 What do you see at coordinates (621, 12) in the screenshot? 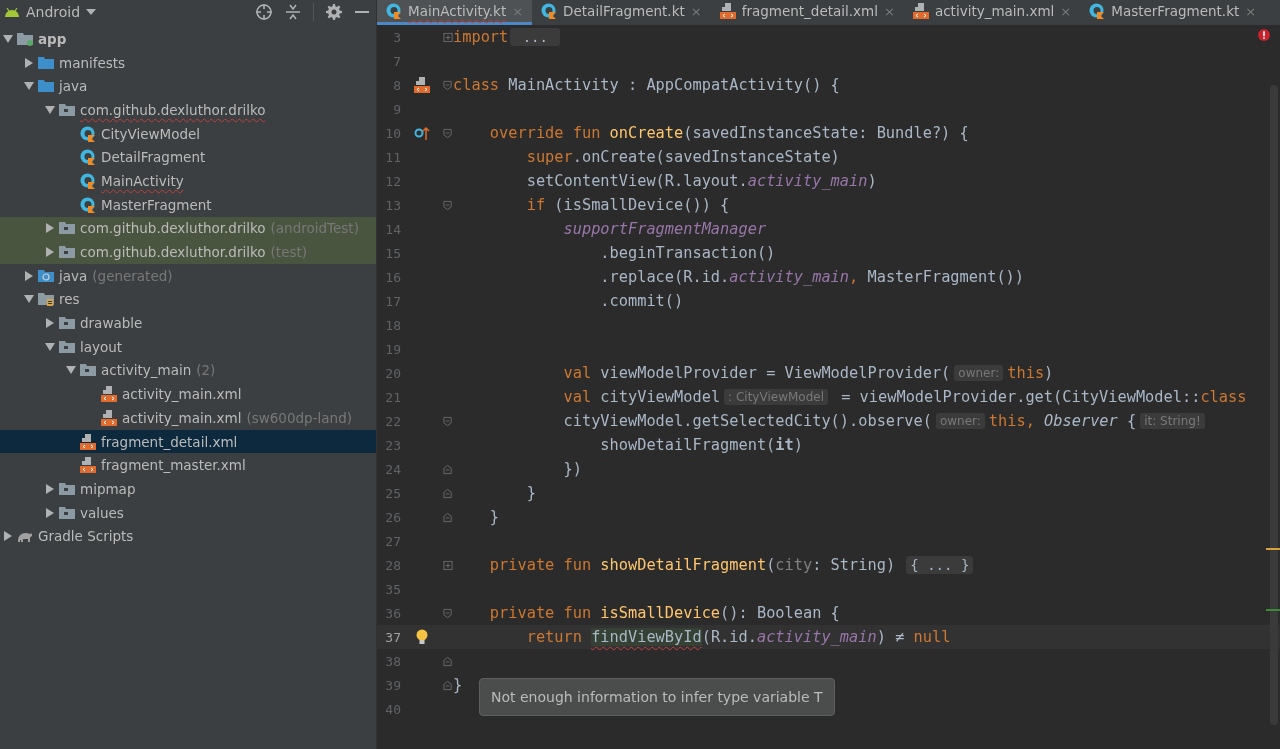
I see `editor-tab: DetailFragment.kt ×` at bounding box center [621, 12].